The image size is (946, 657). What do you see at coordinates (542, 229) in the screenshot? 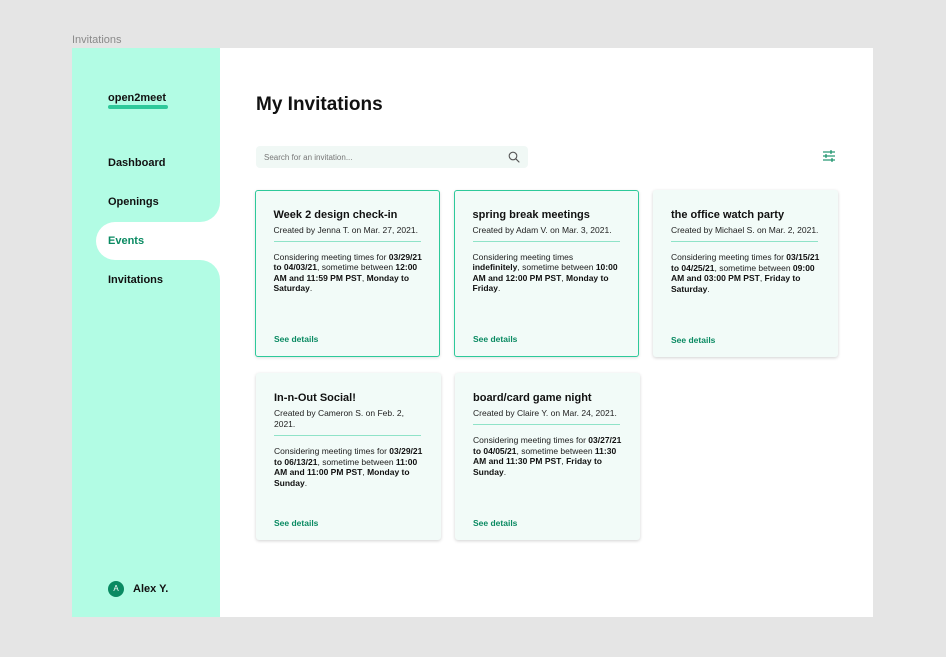
I see `card-meta: Created by Adam V. on Mar. 3, 2021.` at bounding box center [542, 229].